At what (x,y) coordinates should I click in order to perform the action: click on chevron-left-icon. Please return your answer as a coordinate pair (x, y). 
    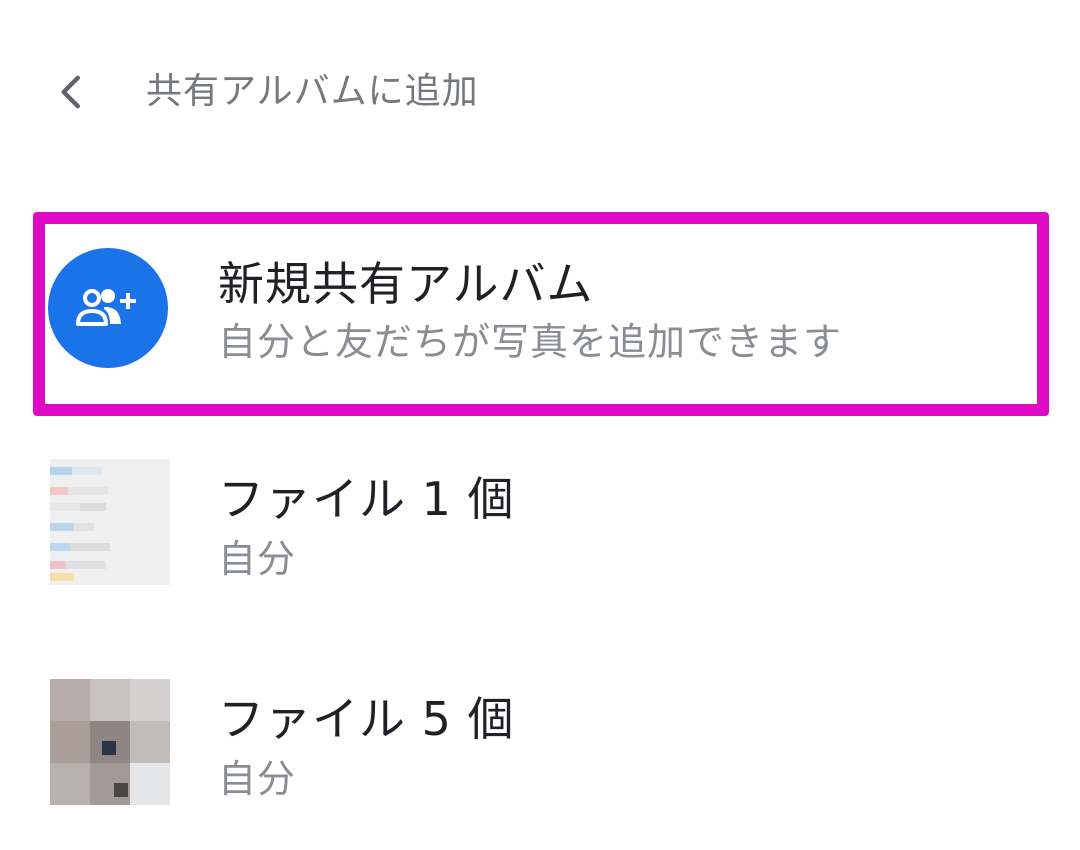
    Looking at the image, I should click on (71, 92).